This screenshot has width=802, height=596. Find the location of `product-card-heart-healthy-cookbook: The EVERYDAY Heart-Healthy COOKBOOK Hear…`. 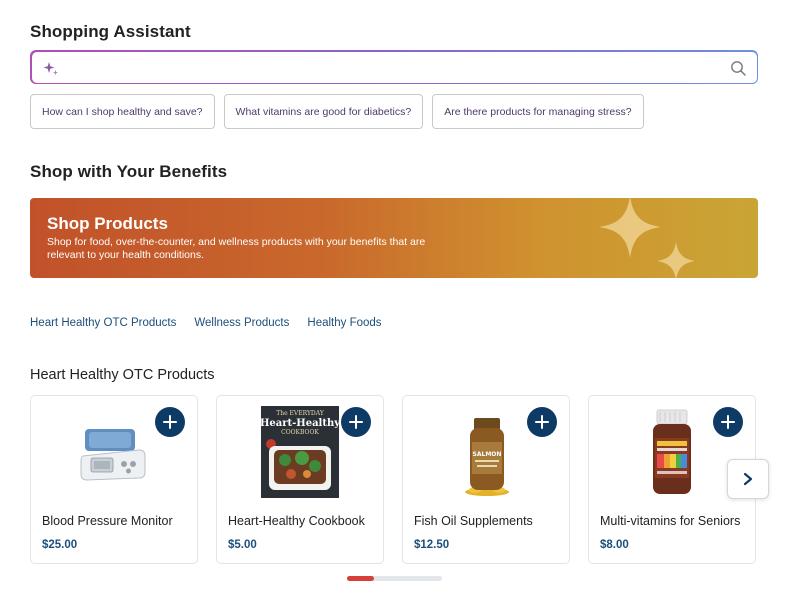

product-card-heart-healthy-cookbook: The EVERYDAY Heart-Healthy COOKBOOK Hear… is located at coordinates (300, 479).